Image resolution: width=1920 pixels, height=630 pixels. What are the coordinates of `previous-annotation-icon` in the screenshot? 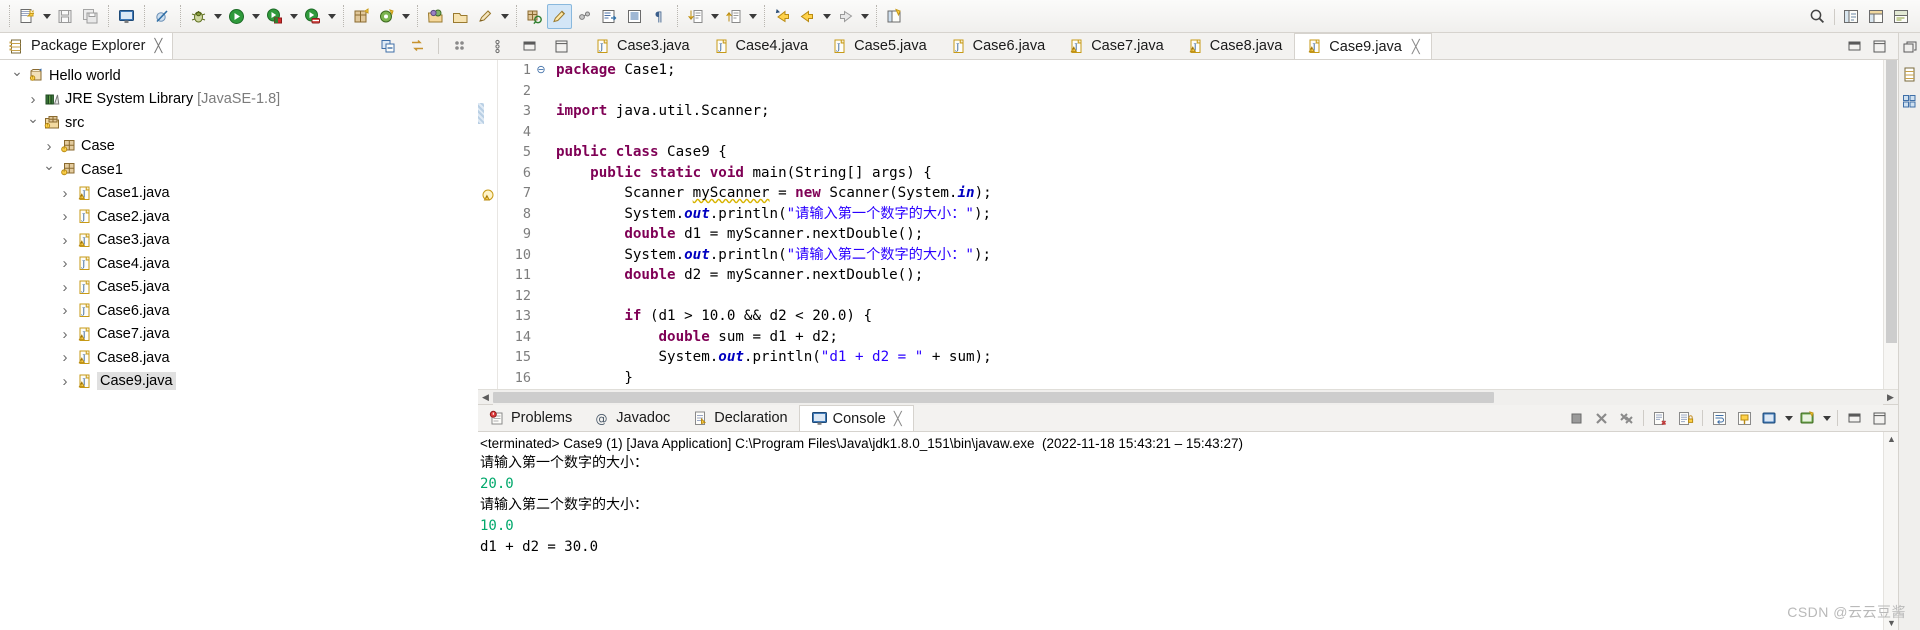 It's located at (733, 16).